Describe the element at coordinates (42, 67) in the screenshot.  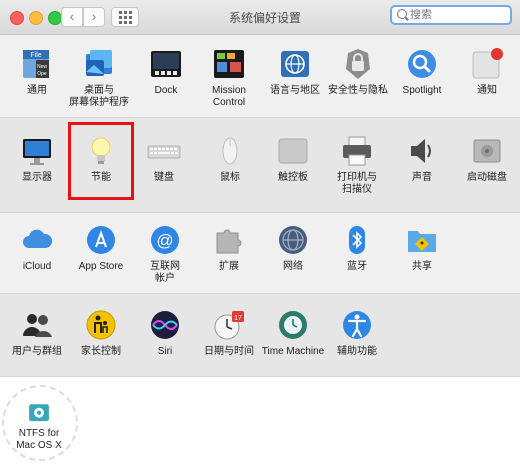
I see `svg-text: New` at that location.